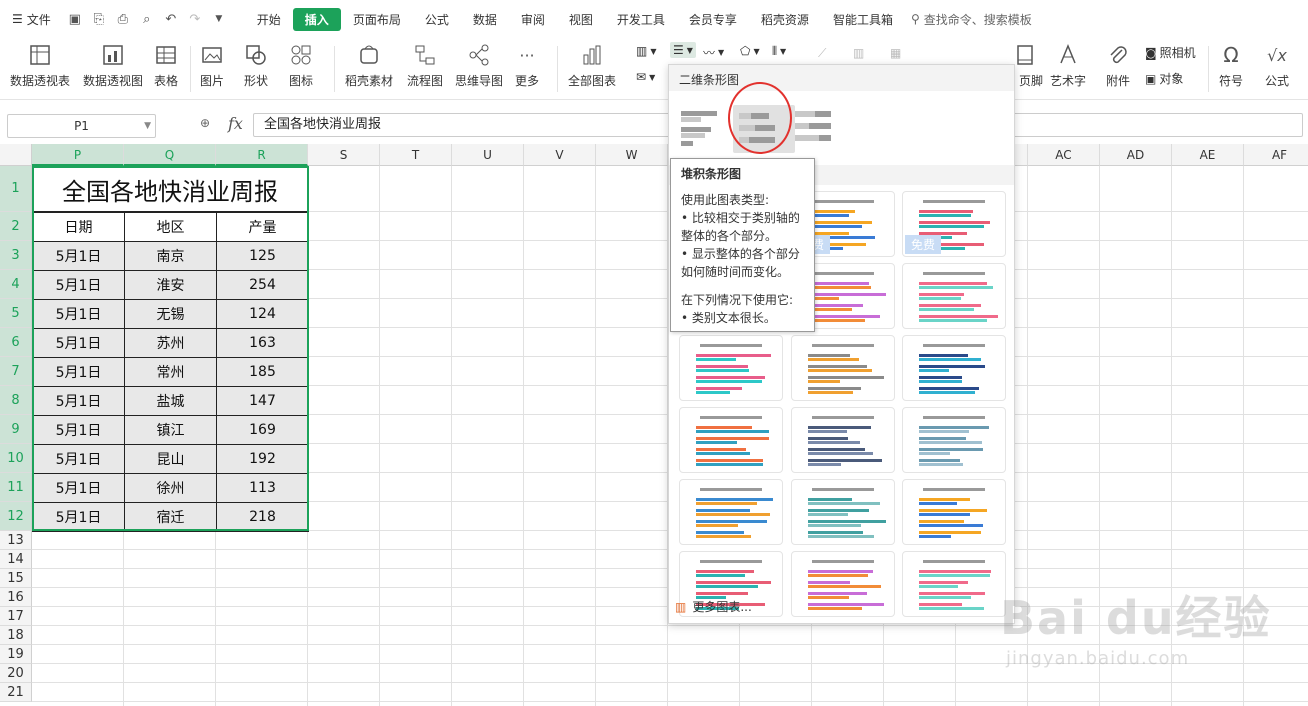 Image resolution: width=1308 pixels, height=706 pixels. Describe the element at coordinates (954, 224) in the screenshot. I see `chart-template: 免费` at that location.